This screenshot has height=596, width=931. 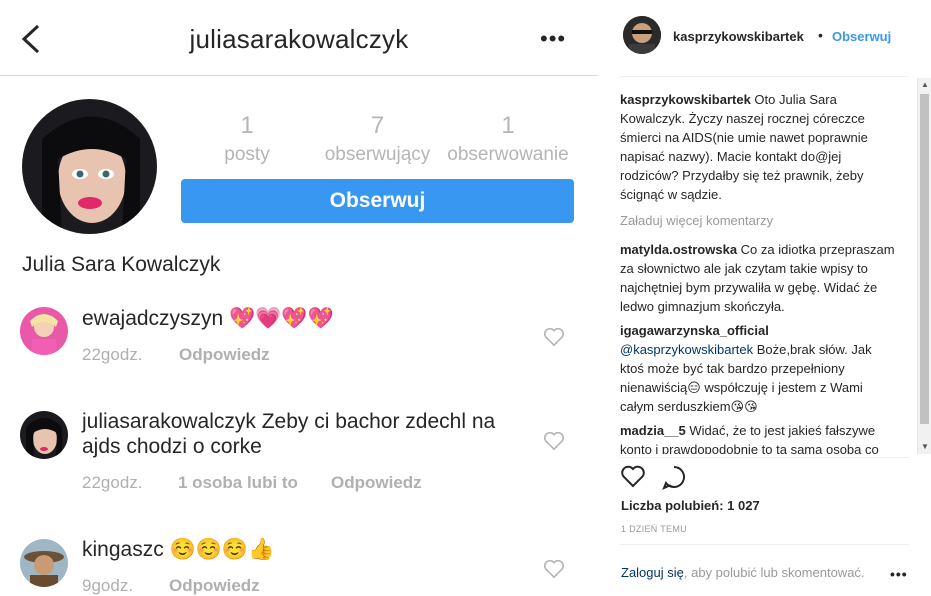 I want to click on stat-following: 1 obserwowanie, so click(x=508, y=139).